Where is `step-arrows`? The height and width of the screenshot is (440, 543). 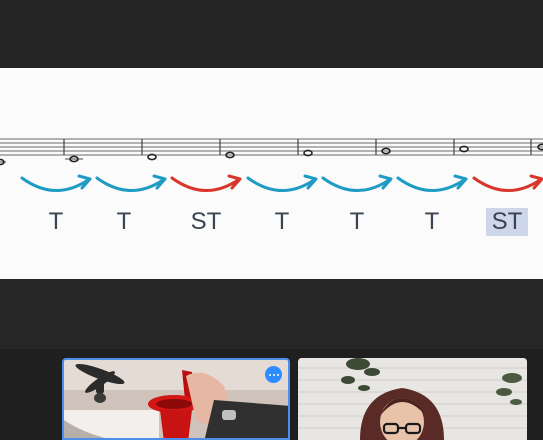
step-arrows is located at coordinates (281, 183).